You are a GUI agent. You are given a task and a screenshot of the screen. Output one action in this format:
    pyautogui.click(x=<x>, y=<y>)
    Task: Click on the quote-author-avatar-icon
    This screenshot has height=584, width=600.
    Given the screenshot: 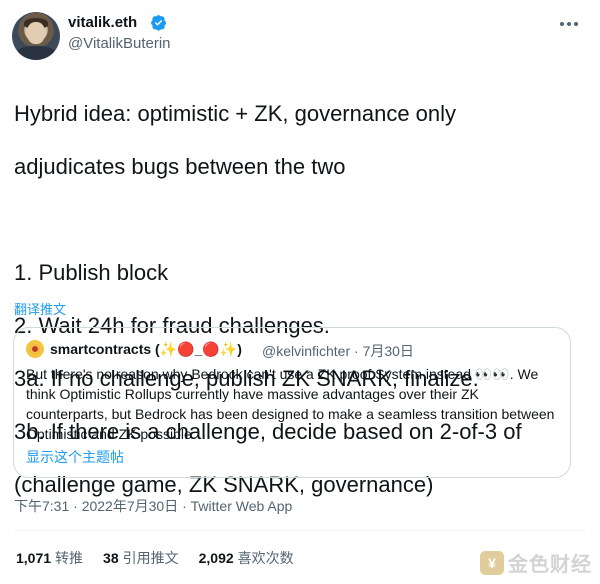 What is the action you would take?
    pyautogui.click(x=35, y=349)
    